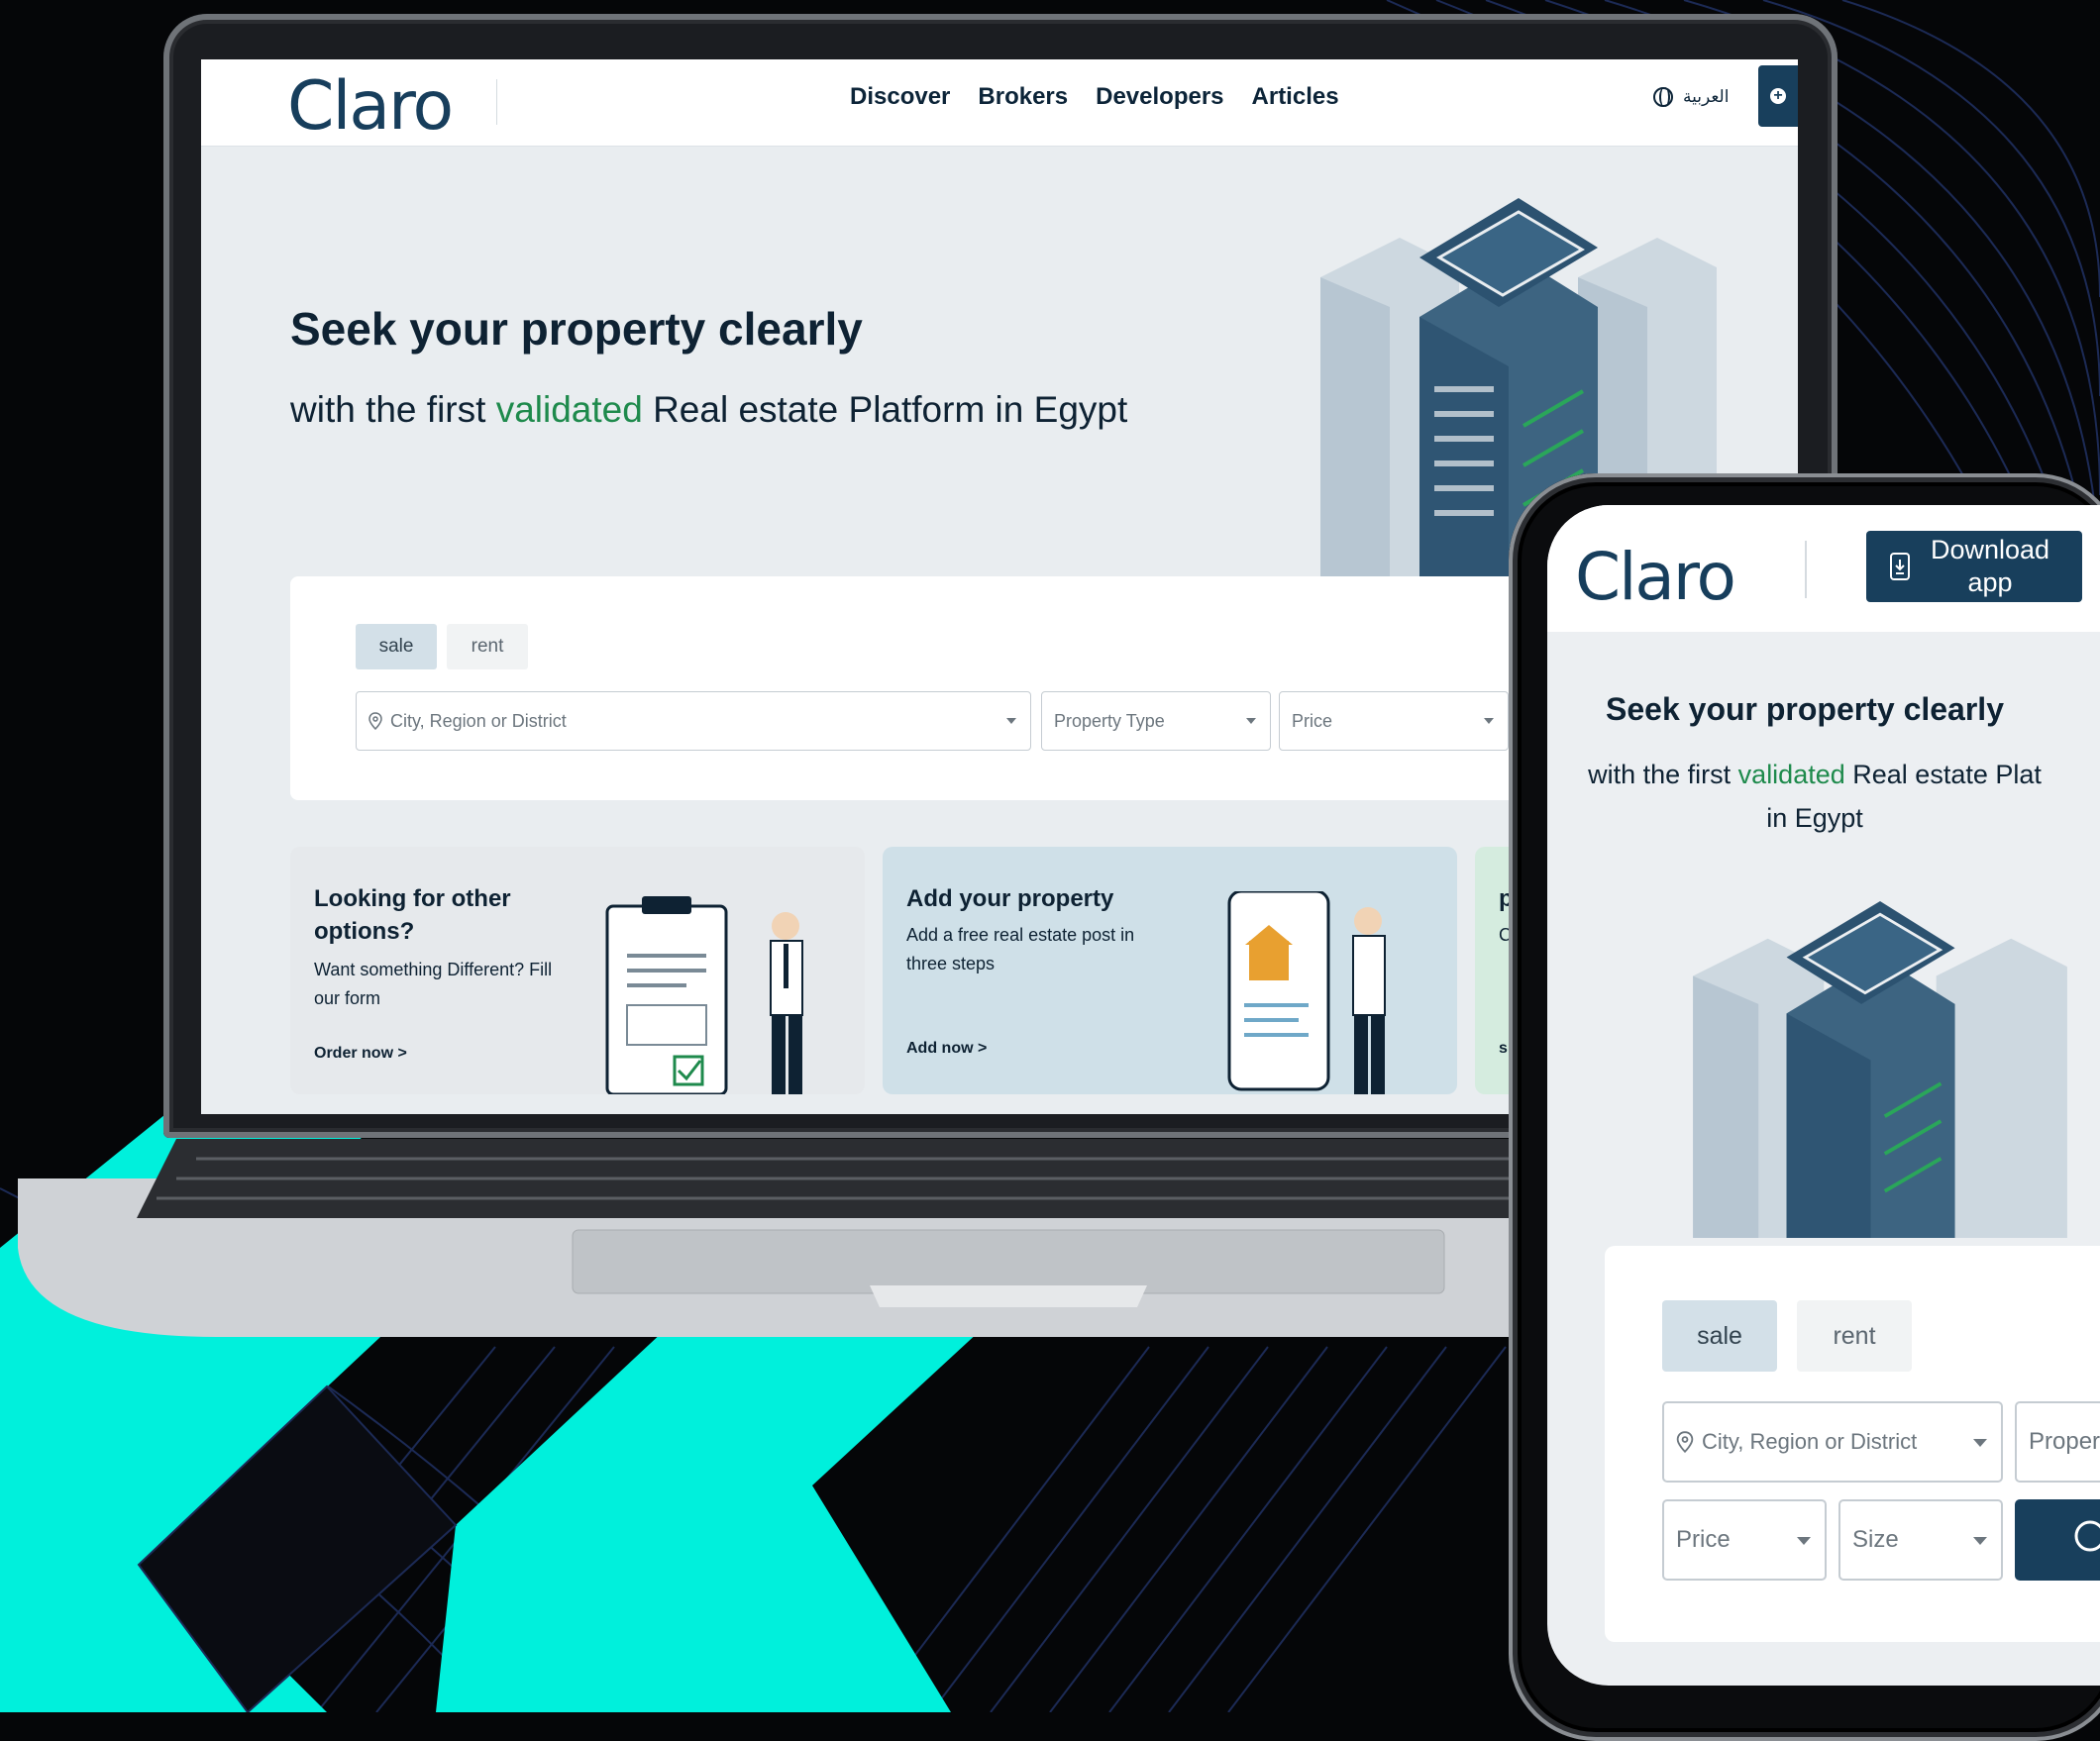  What do you see at coordinates (388, 410) in the screenshot?
I see `hero-sub-before: with the first` at bounding box center [388, 410].